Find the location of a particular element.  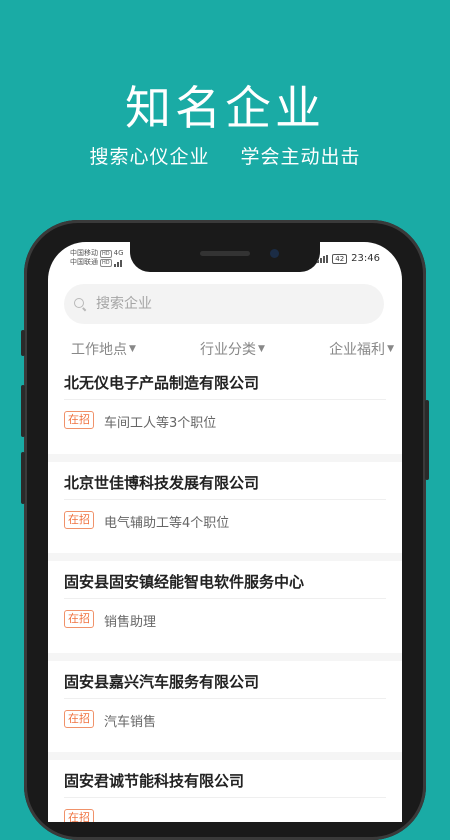

battery-icon: 42 is located at coordinates (340, 258).